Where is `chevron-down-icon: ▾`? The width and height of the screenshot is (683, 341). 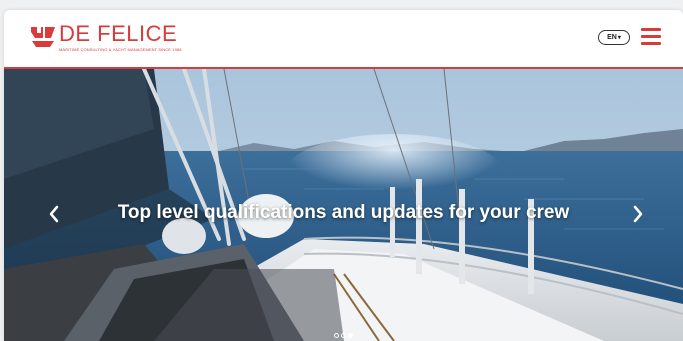 chevron-down-icon: ▾ is located at coordinates (619, 38).